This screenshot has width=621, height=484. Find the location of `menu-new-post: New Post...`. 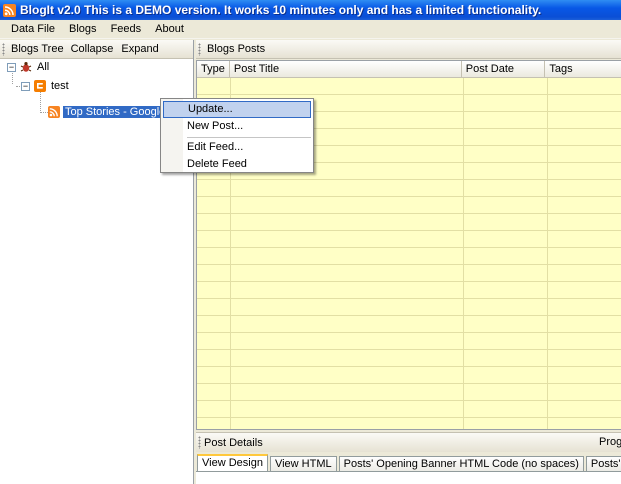

menu-new-post: New Post... is located at coordinates (237, 126).